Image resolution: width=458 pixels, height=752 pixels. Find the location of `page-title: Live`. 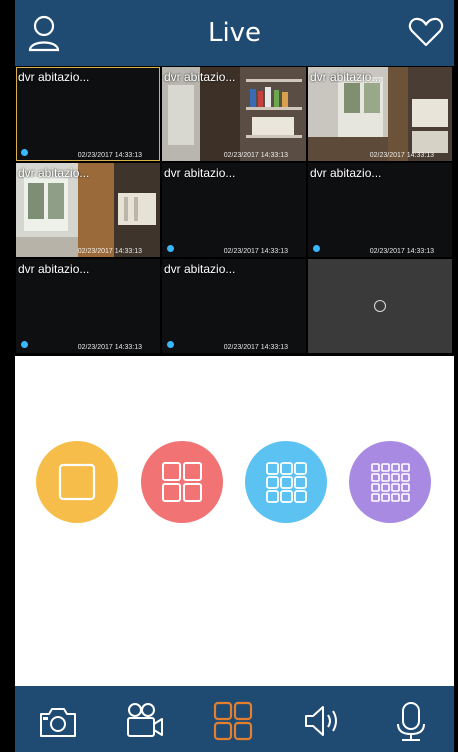

page-title: Live is located at coordinates (234, 33).